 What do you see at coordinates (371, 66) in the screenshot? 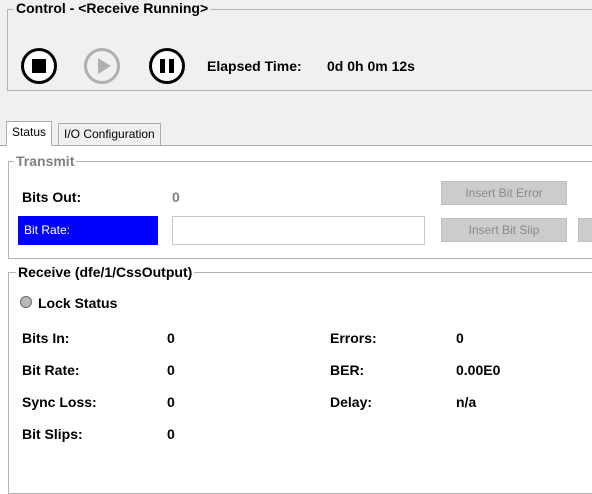
I see `elapsed-time-value: 0d 0h 0m 12s` at bounding box center [371, 66].